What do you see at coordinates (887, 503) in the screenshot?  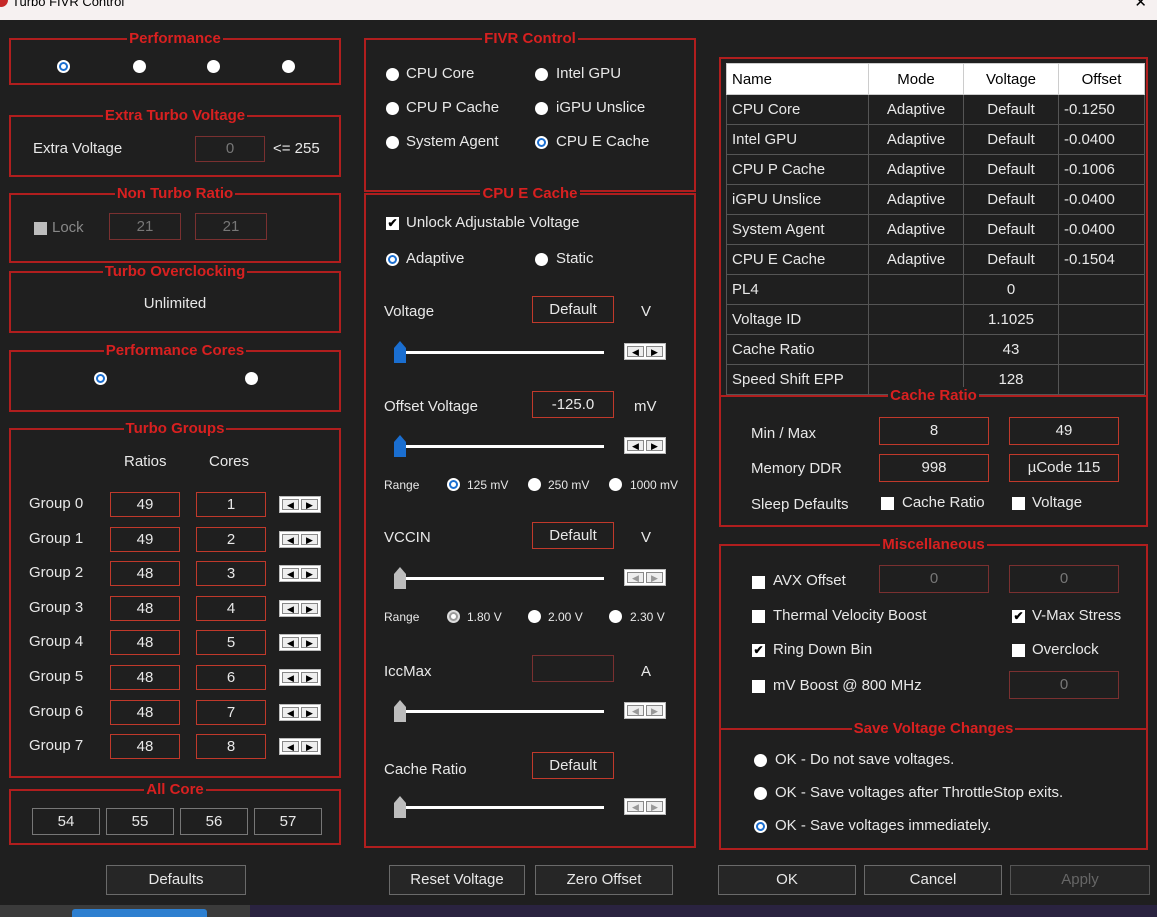 I see `sleep-cache-ratio-checkbox` at bounding box center [887, 503].